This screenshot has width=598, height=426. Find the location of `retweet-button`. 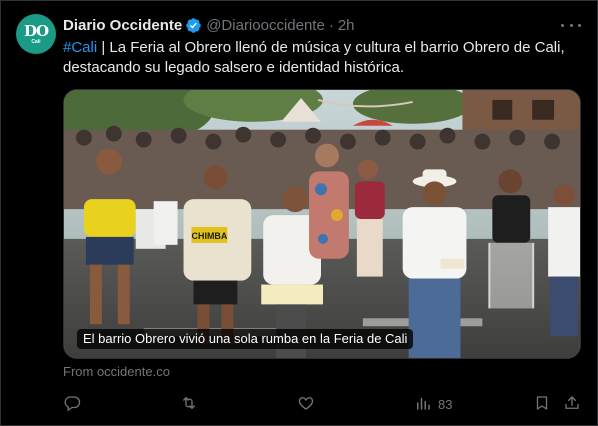

retweet-button is located at coordinates (189, 404).